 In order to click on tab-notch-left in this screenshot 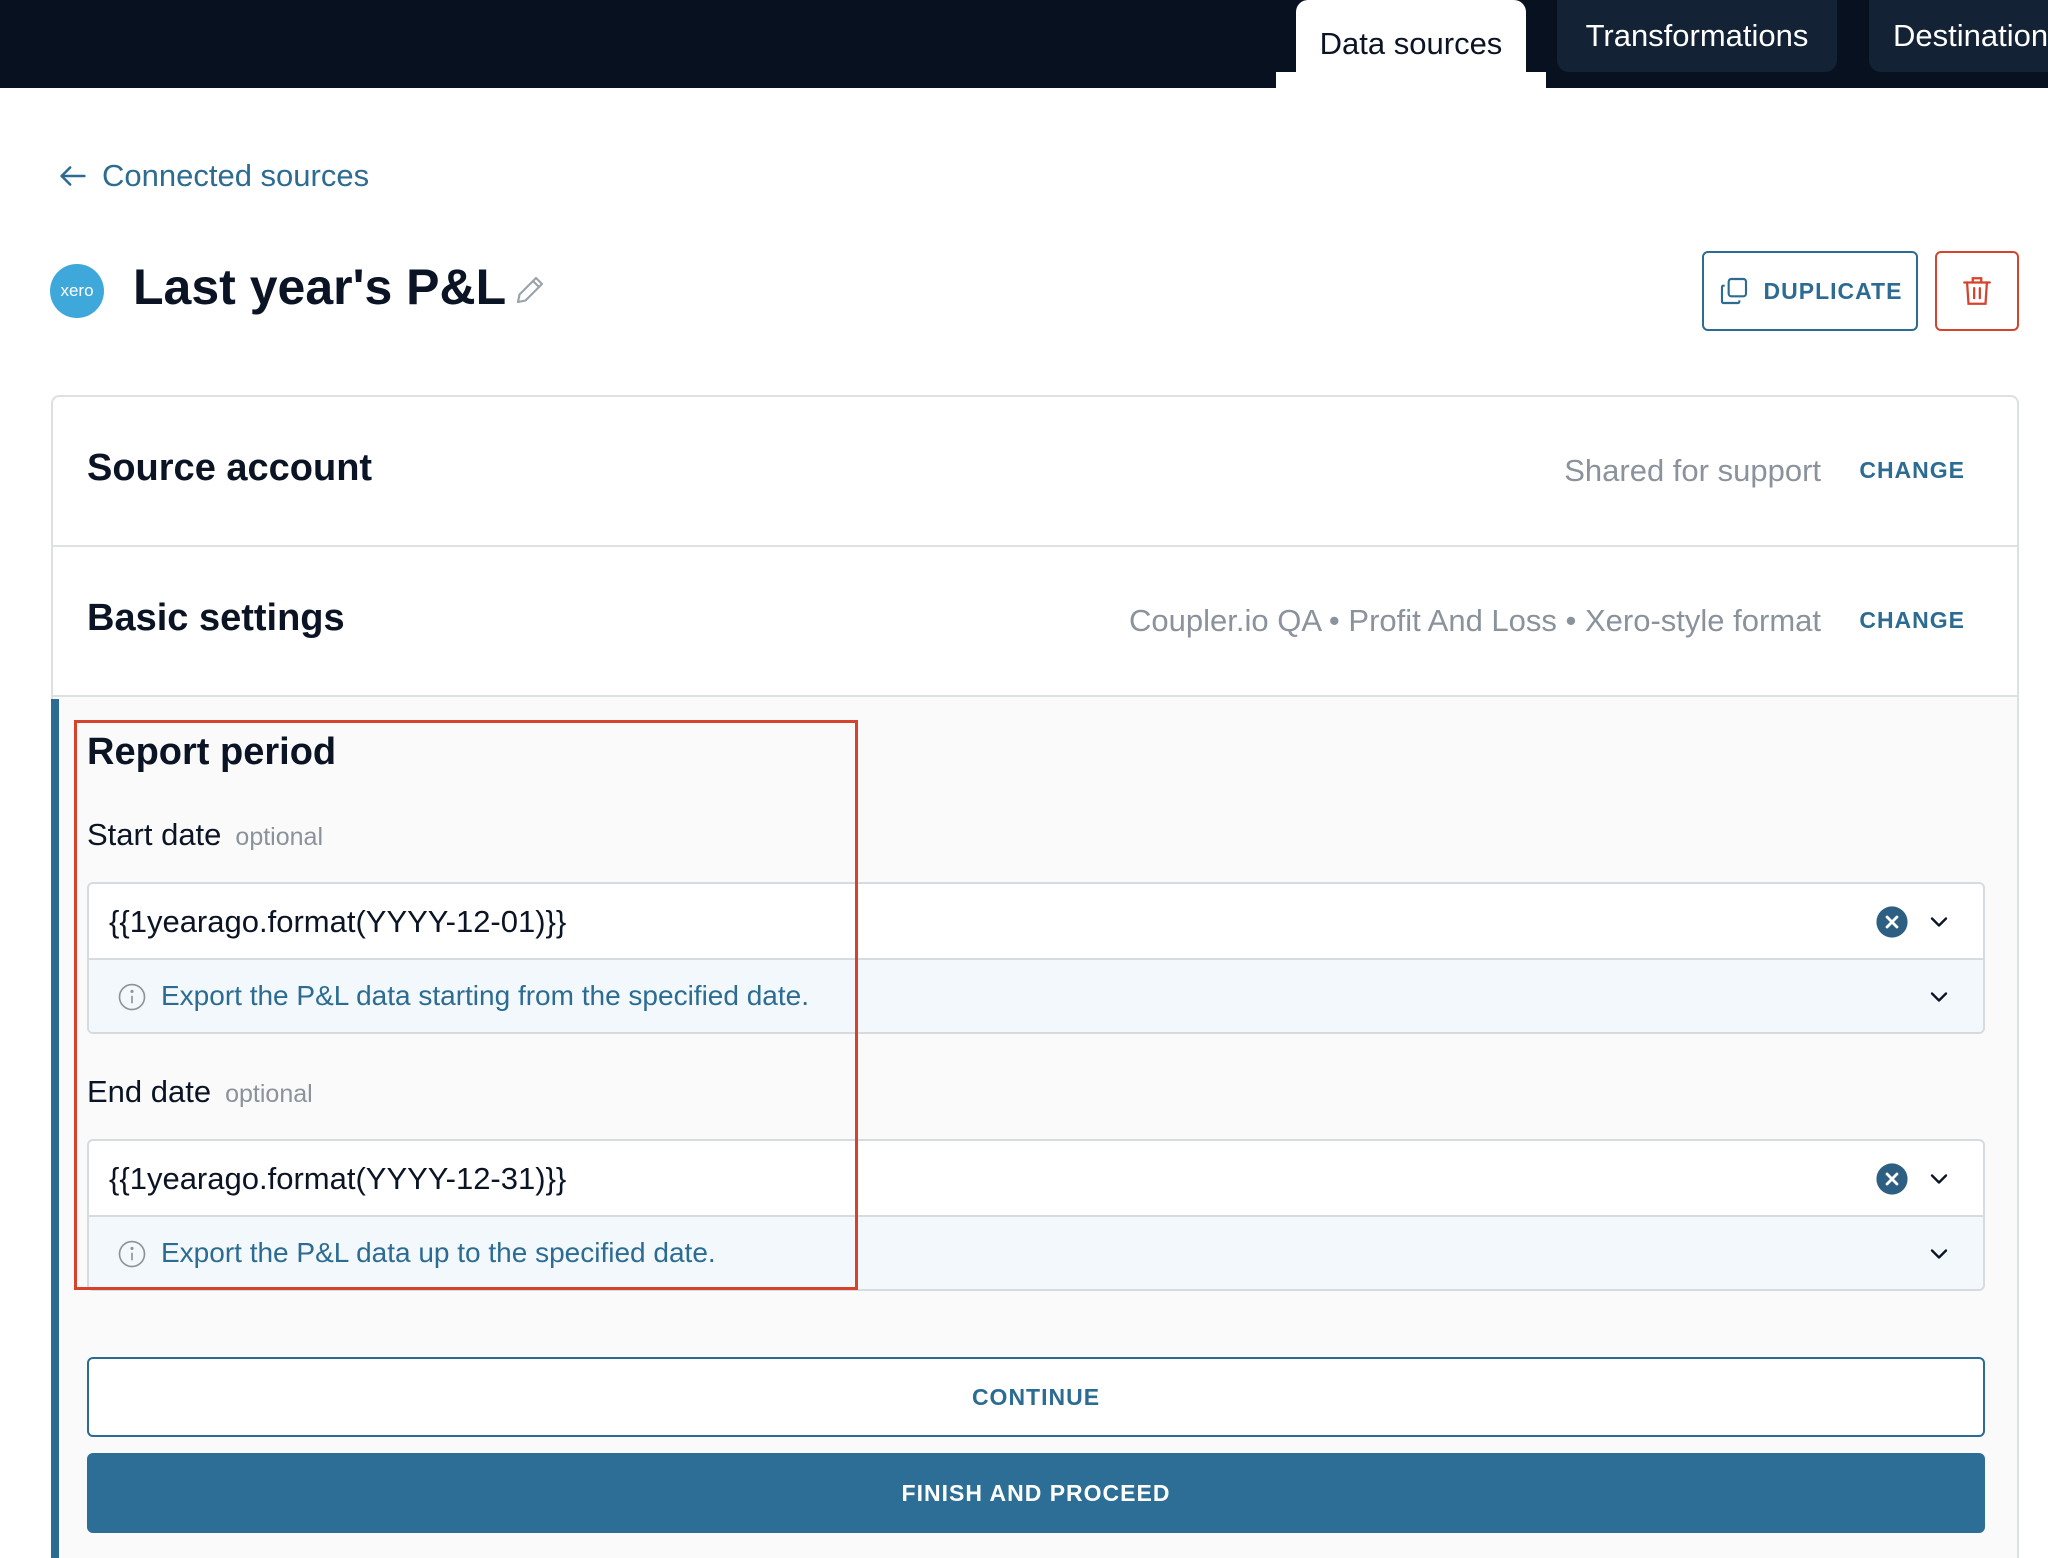, I will do `click(1286, 80)`.